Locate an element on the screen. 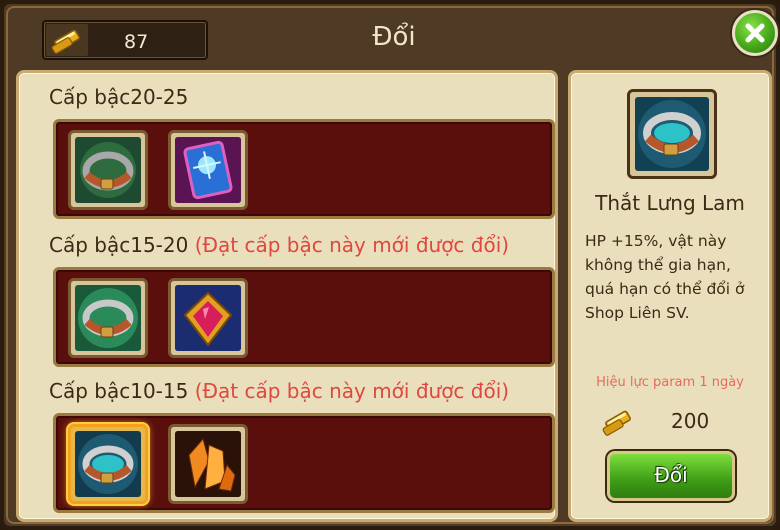 Image resolution: width=780 pixels, height=530 pixels. detail-item-slot is located at coordinates (672, 134).